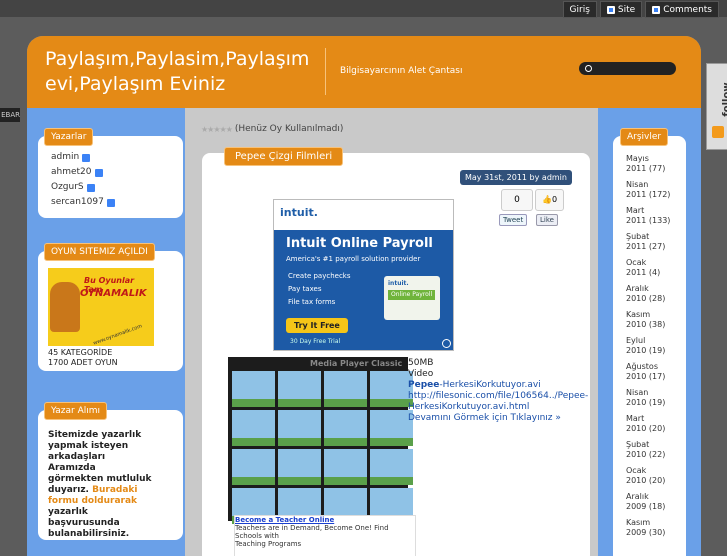  I want to click on header-divider, so click(325, 71).